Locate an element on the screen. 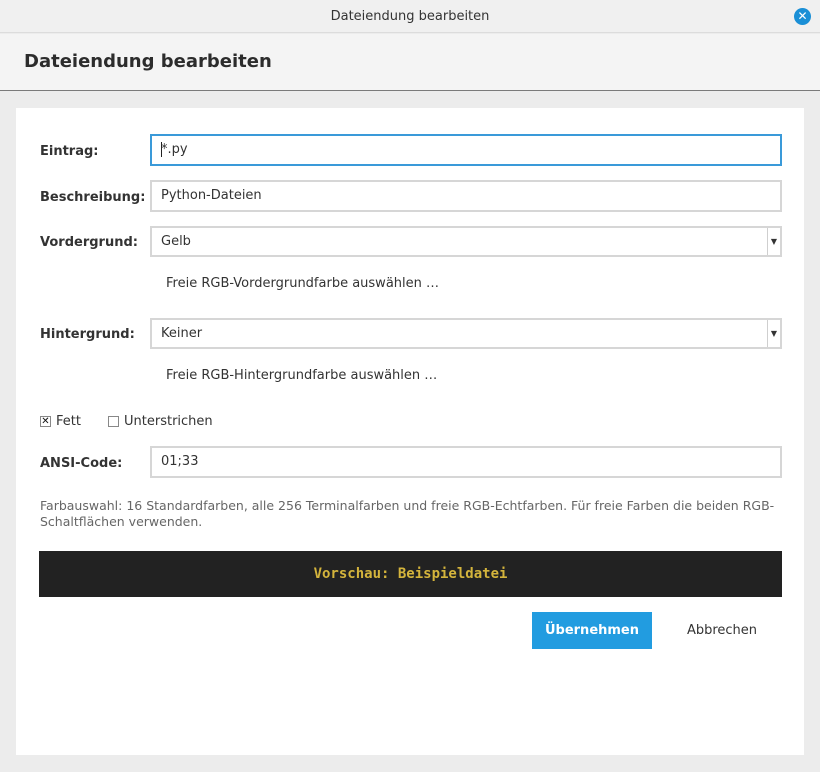 Image resolution: width=820 pixels, height=772 pixels. preview-box: Vorschau: Beispieldatei is located at coordinates (410, 574).